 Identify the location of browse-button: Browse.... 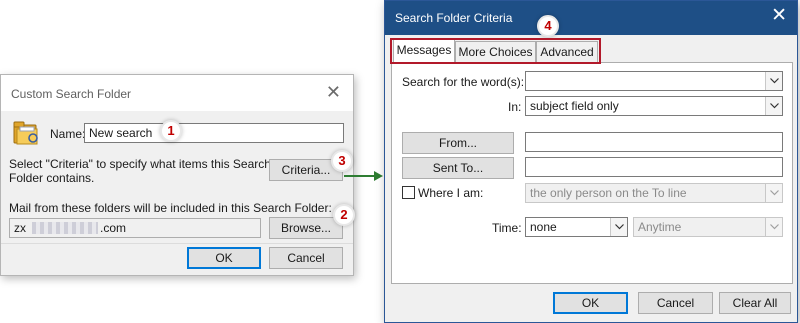
(306, 228).